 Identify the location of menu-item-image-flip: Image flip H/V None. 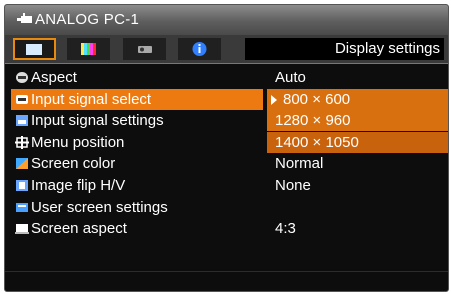
(226, 186).